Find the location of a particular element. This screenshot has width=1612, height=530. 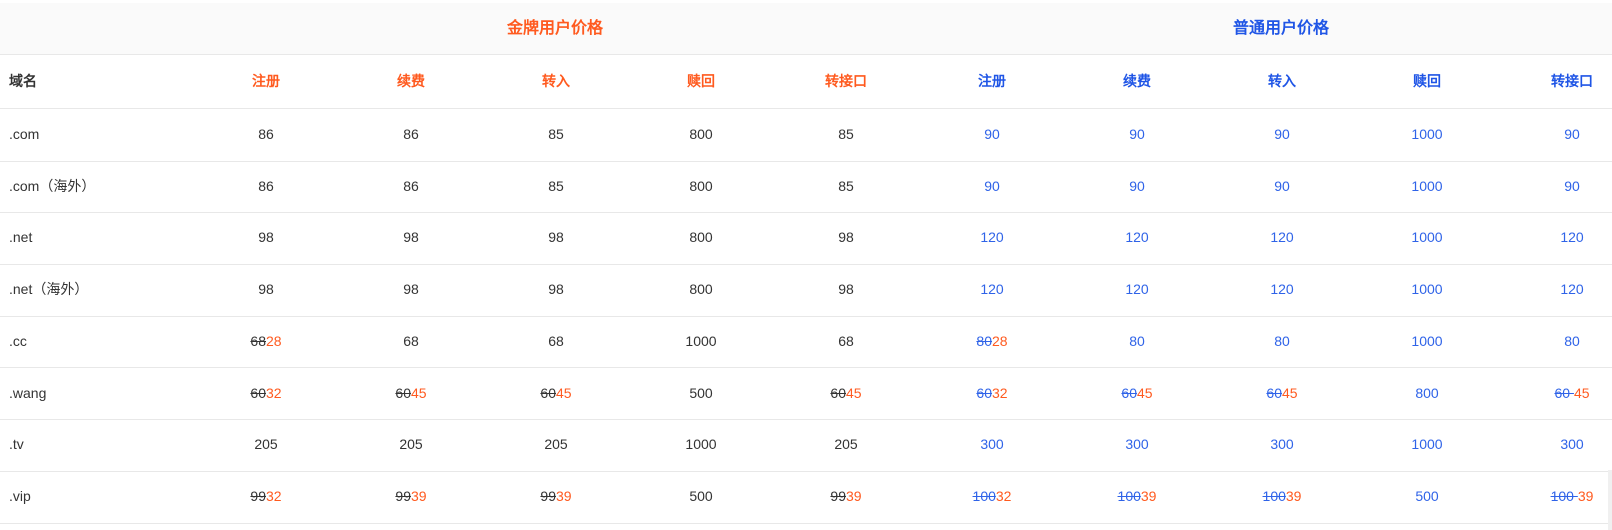

normal-price-cell: 500 is located at coordinates (1427, 497).